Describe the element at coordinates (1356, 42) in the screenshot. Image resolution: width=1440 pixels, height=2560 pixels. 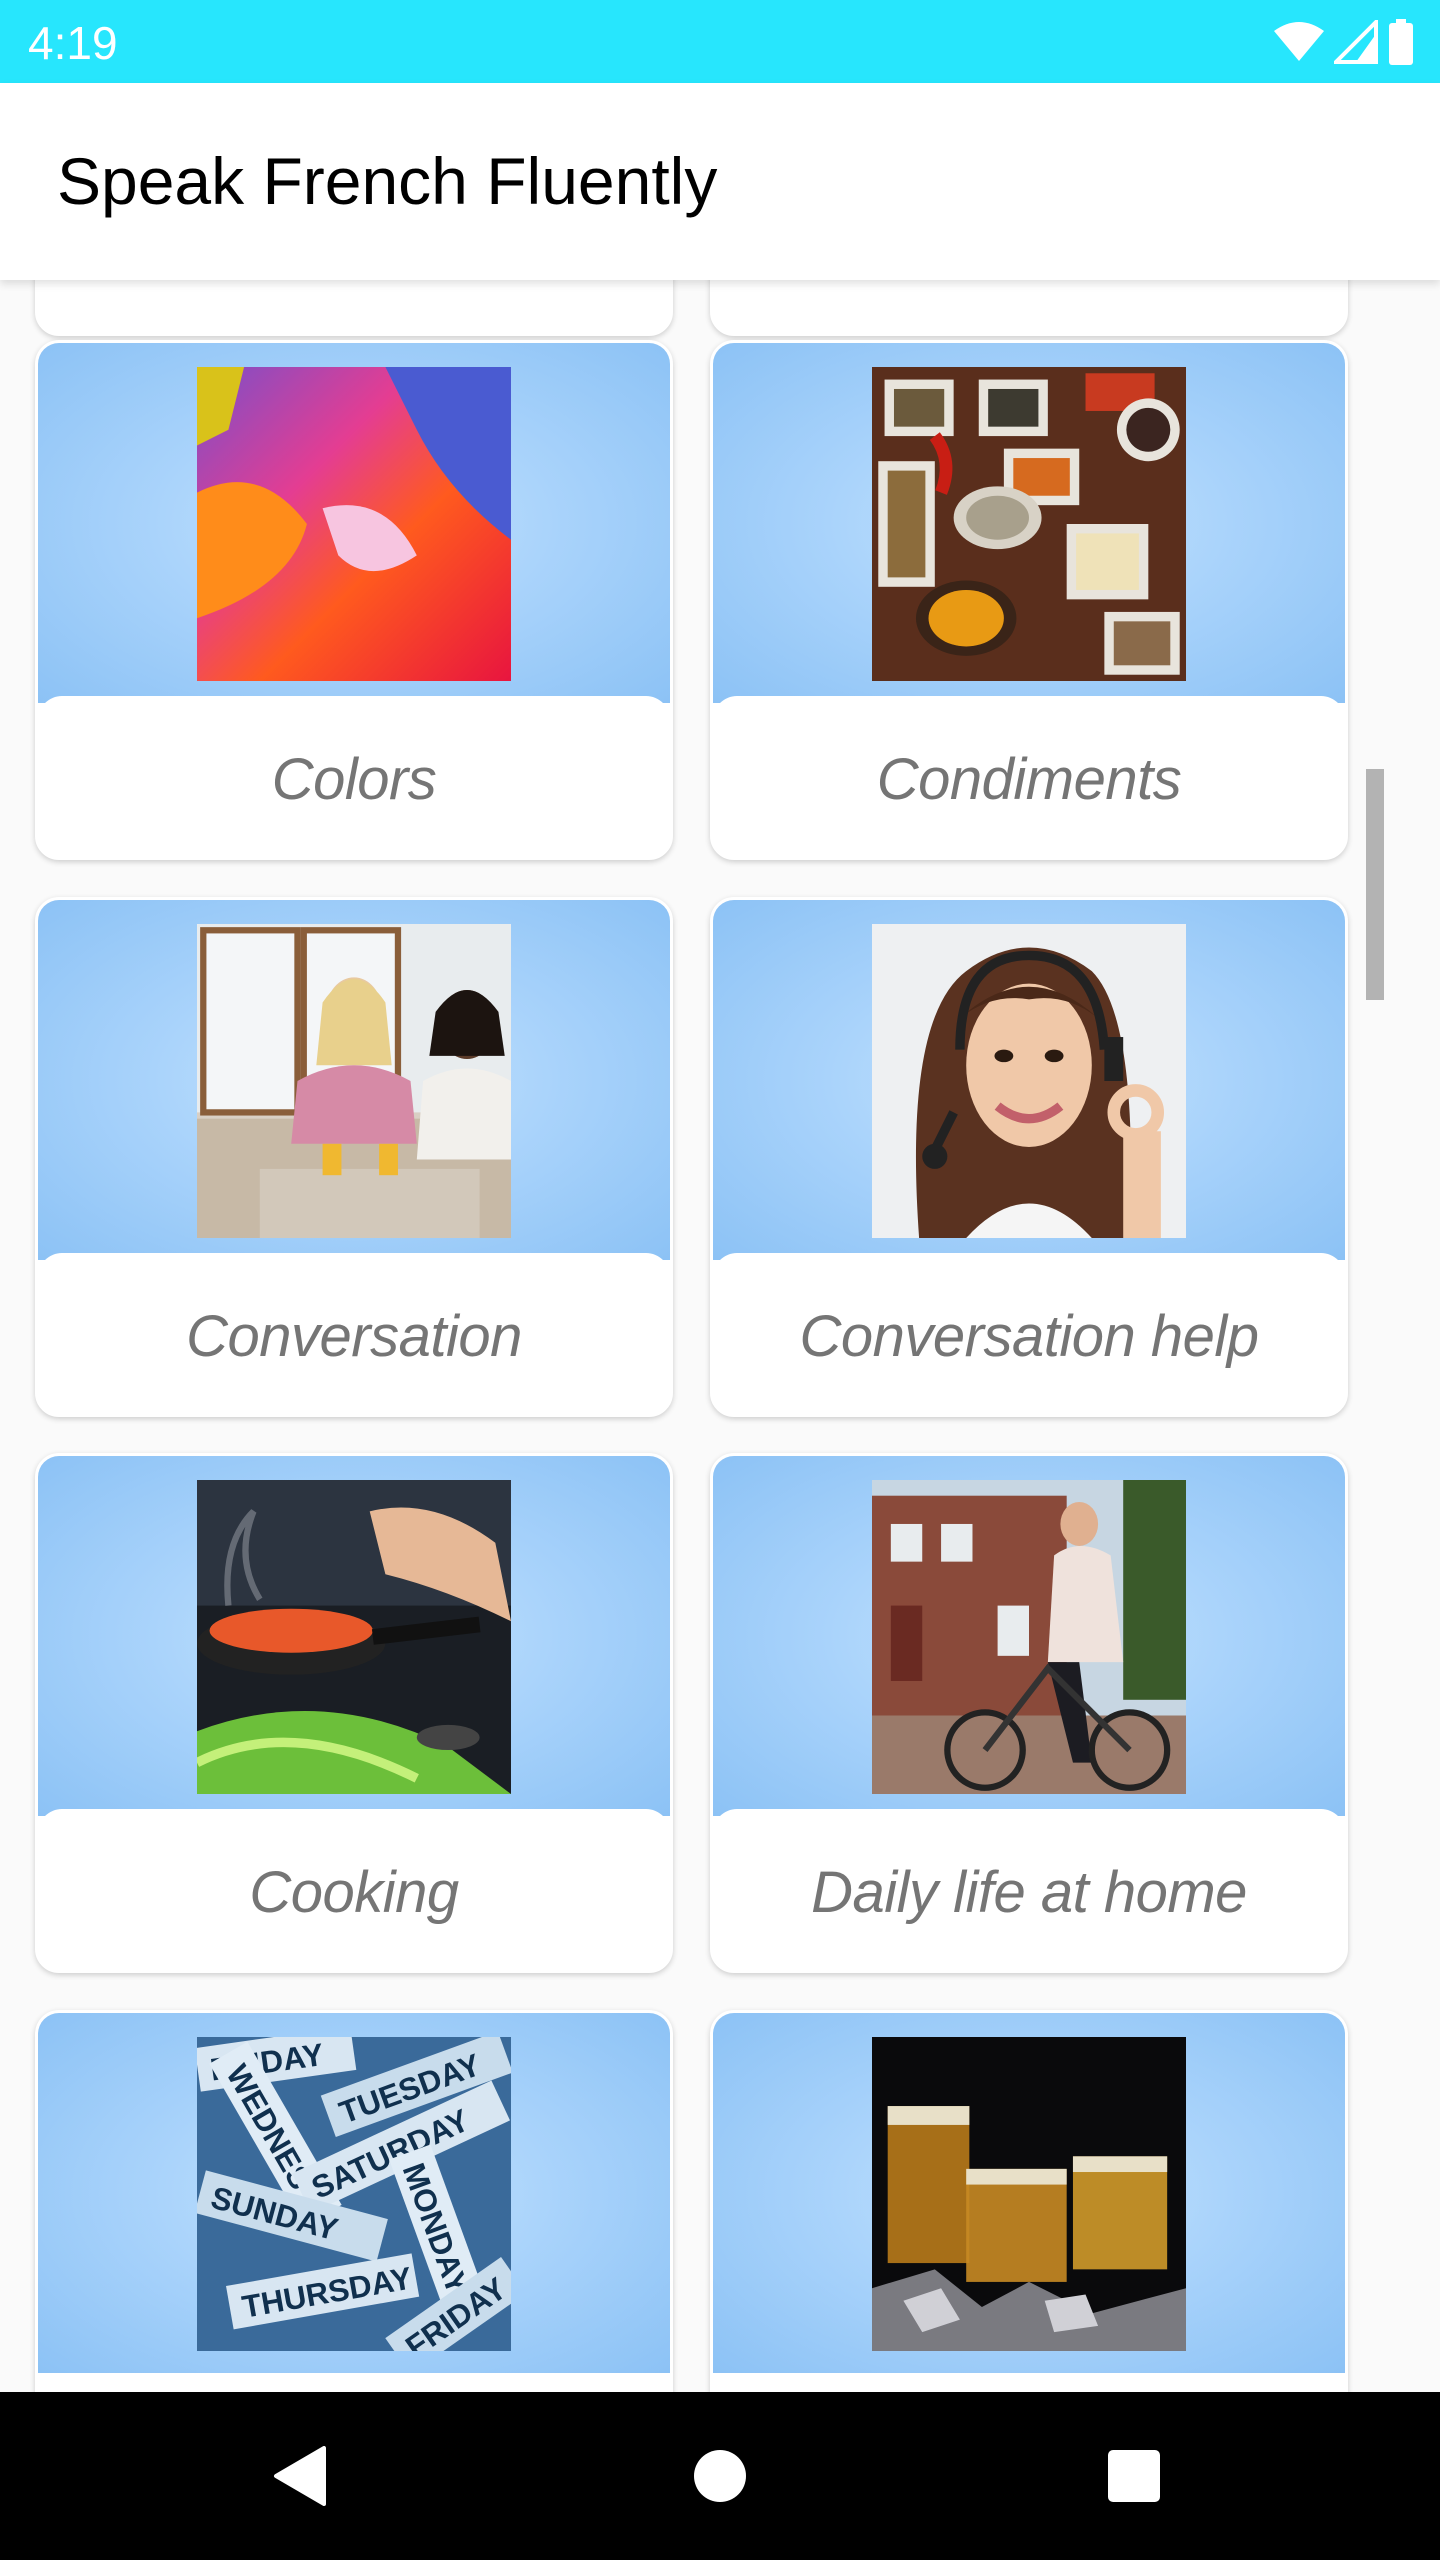
I see `cell-signal-icon` at that location.